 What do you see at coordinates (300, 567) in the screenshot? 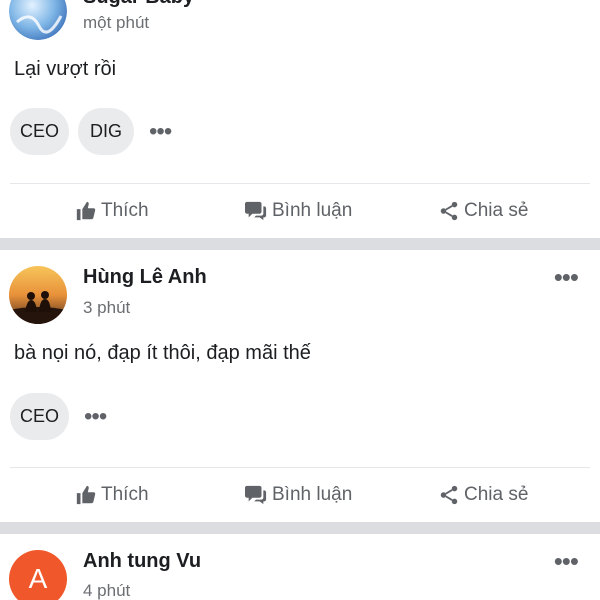
I see `post-card: A Anh tung Vu 4 phút •••` at bounding box center [300, 567].